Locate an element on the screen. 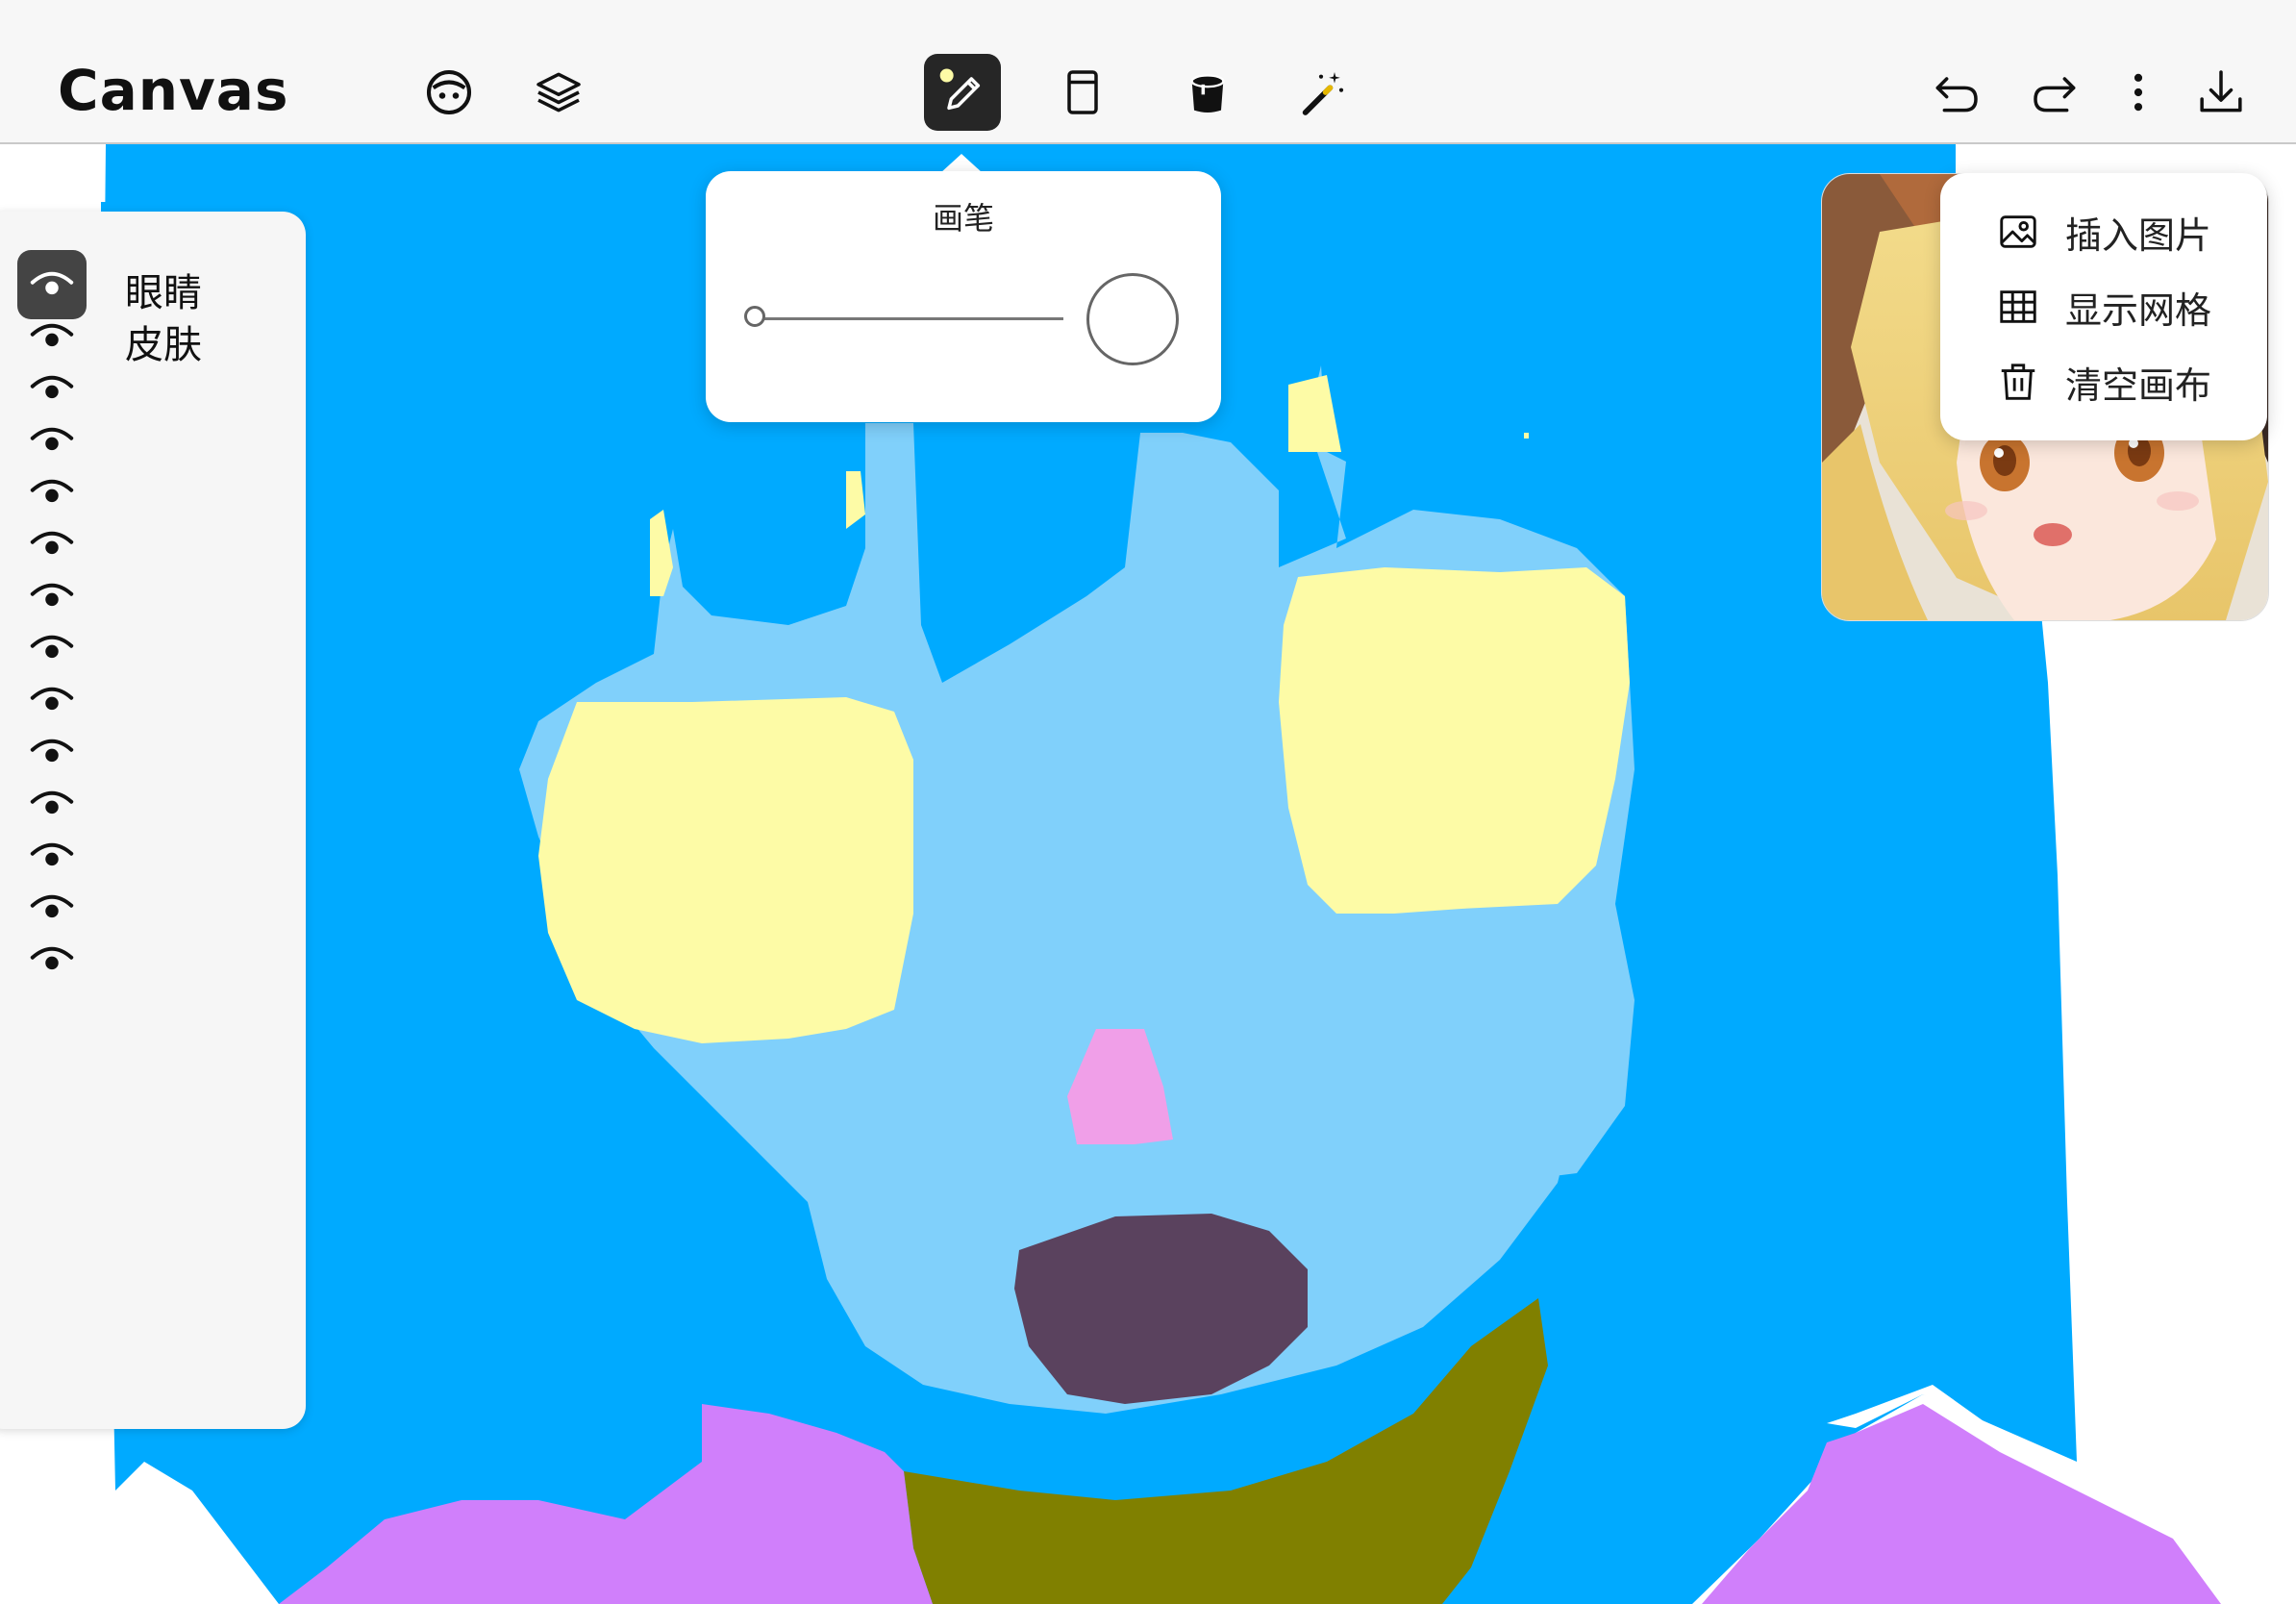 The height and width of the screenshot is (1604, 2296). undo-button is located at coordinates (1955, 92).